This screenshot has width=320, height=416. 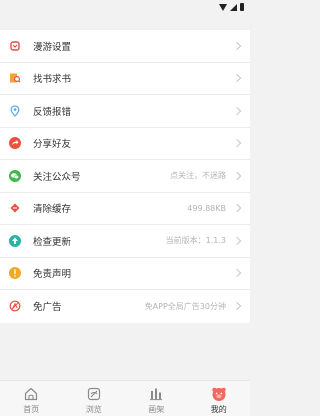 I want to click on browse-icon, so click(x=94, y=394).